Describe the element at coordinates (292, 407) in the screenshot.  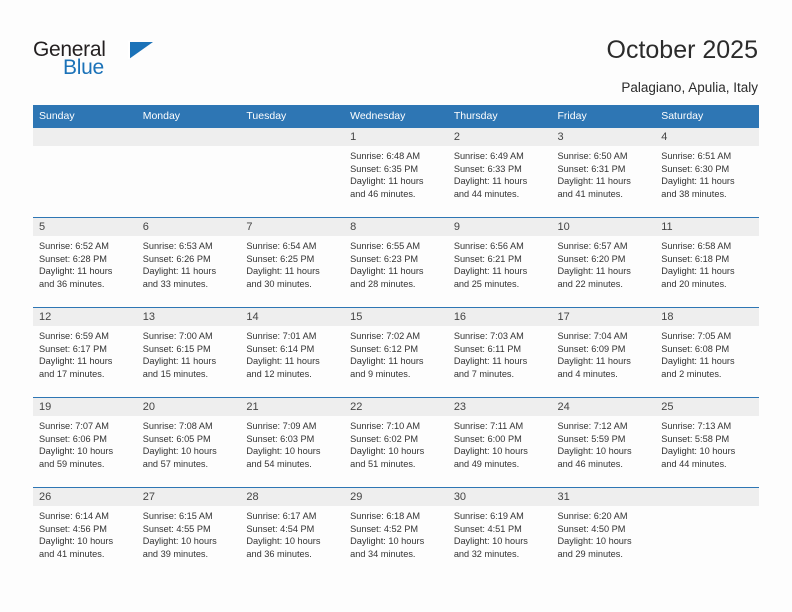
I see `day-number: 21` at that location.